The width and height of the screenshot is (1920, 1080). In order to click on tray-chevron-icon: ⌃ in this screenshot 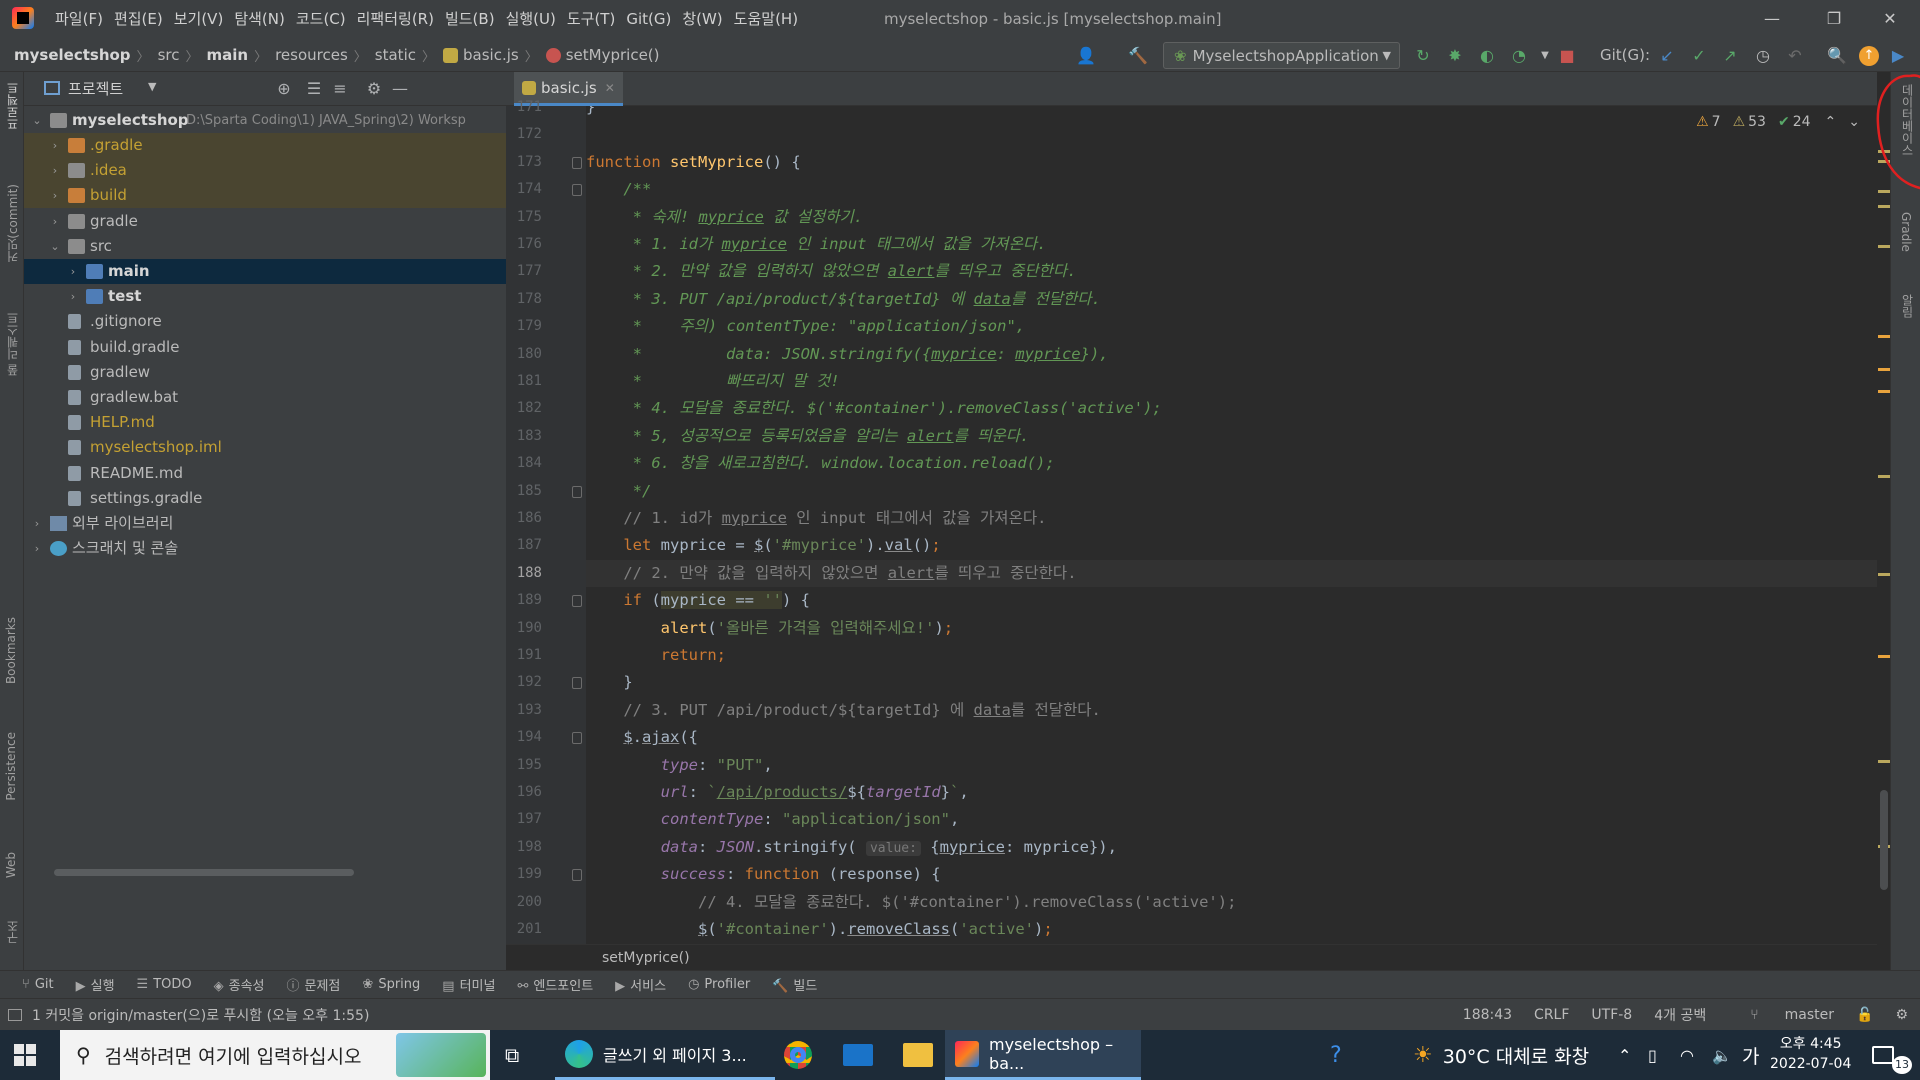, I will do `click(1624, 1055)`.